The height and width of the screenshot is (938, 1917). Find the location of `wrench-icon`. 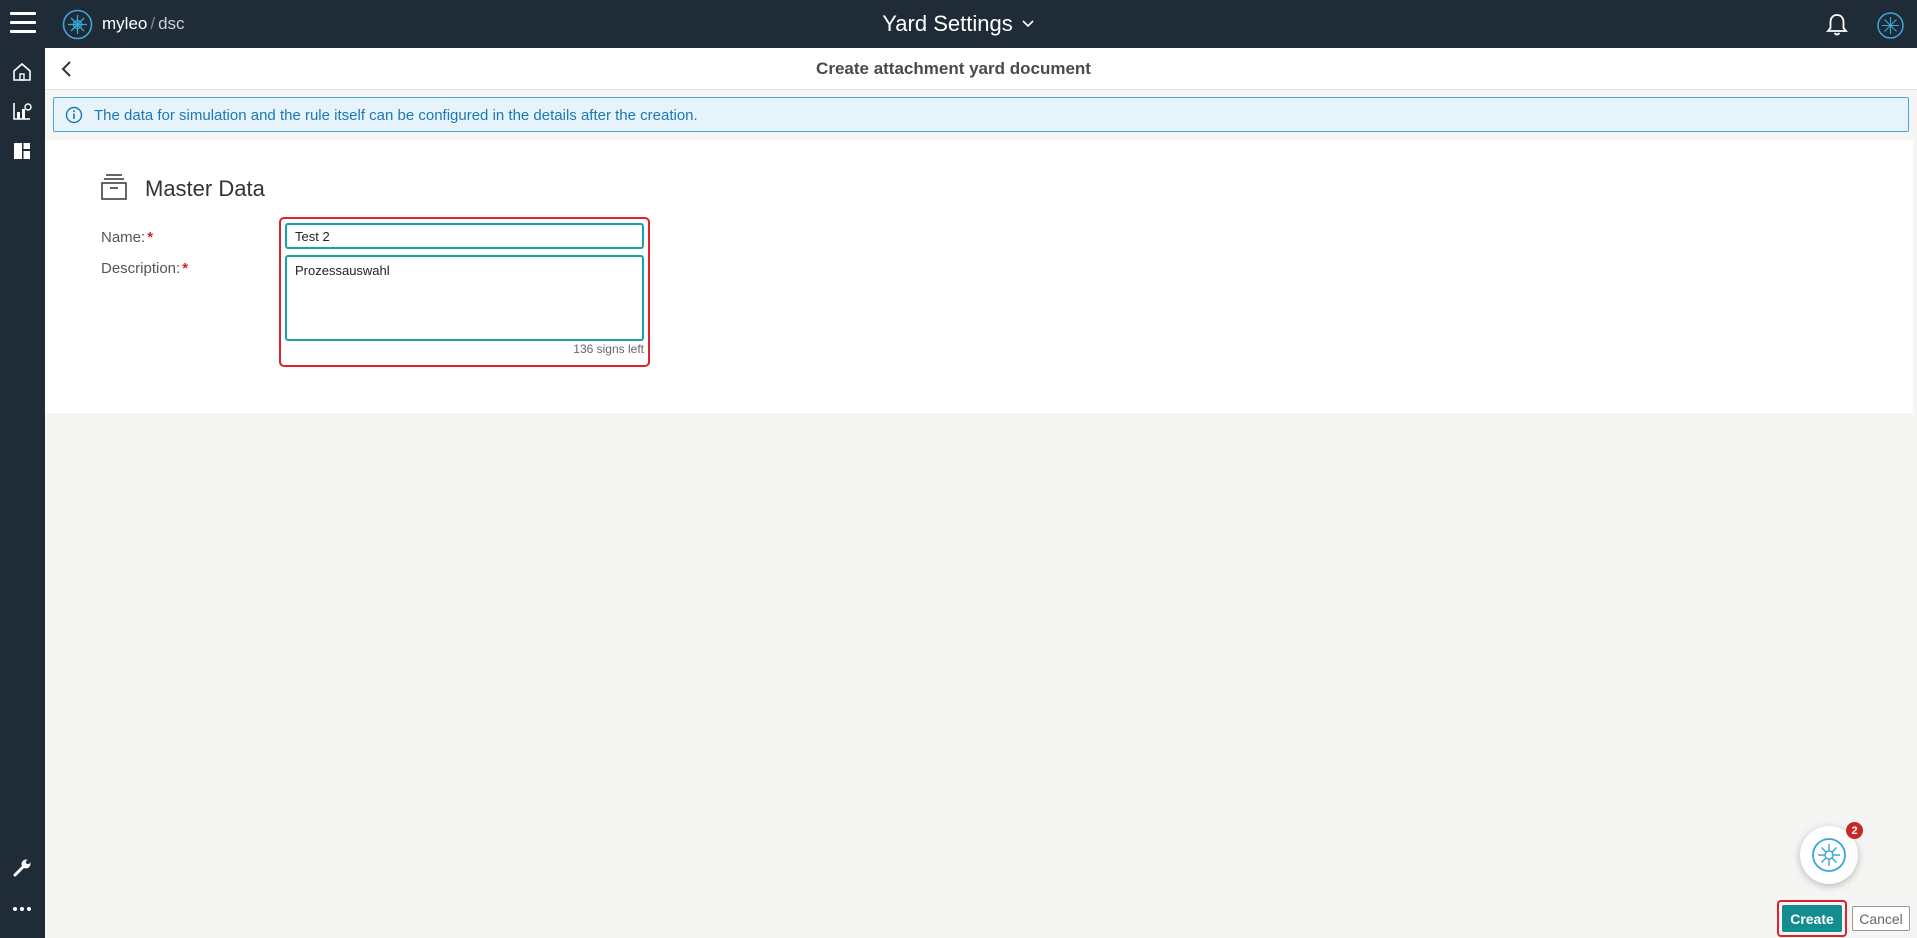

wrench-icon is located at coordinates (22, 868).